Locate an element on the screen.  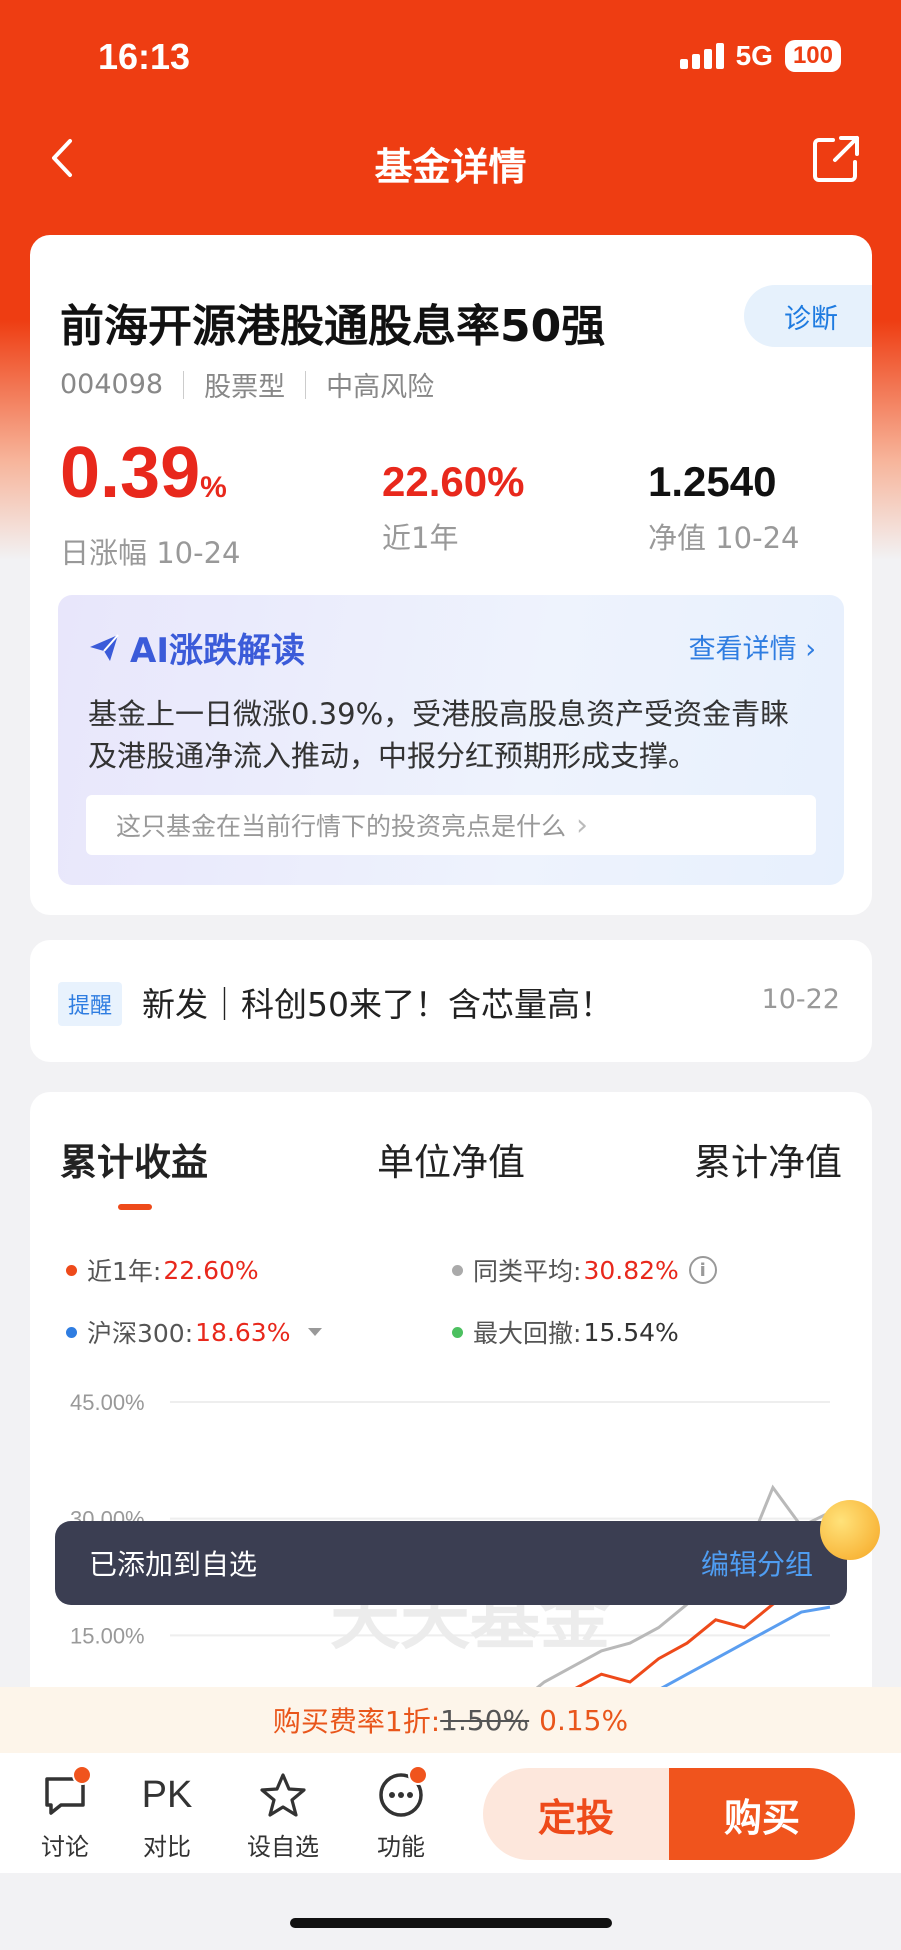
legend-peer-value: 30.82% is located at coordinates (631, 1270).